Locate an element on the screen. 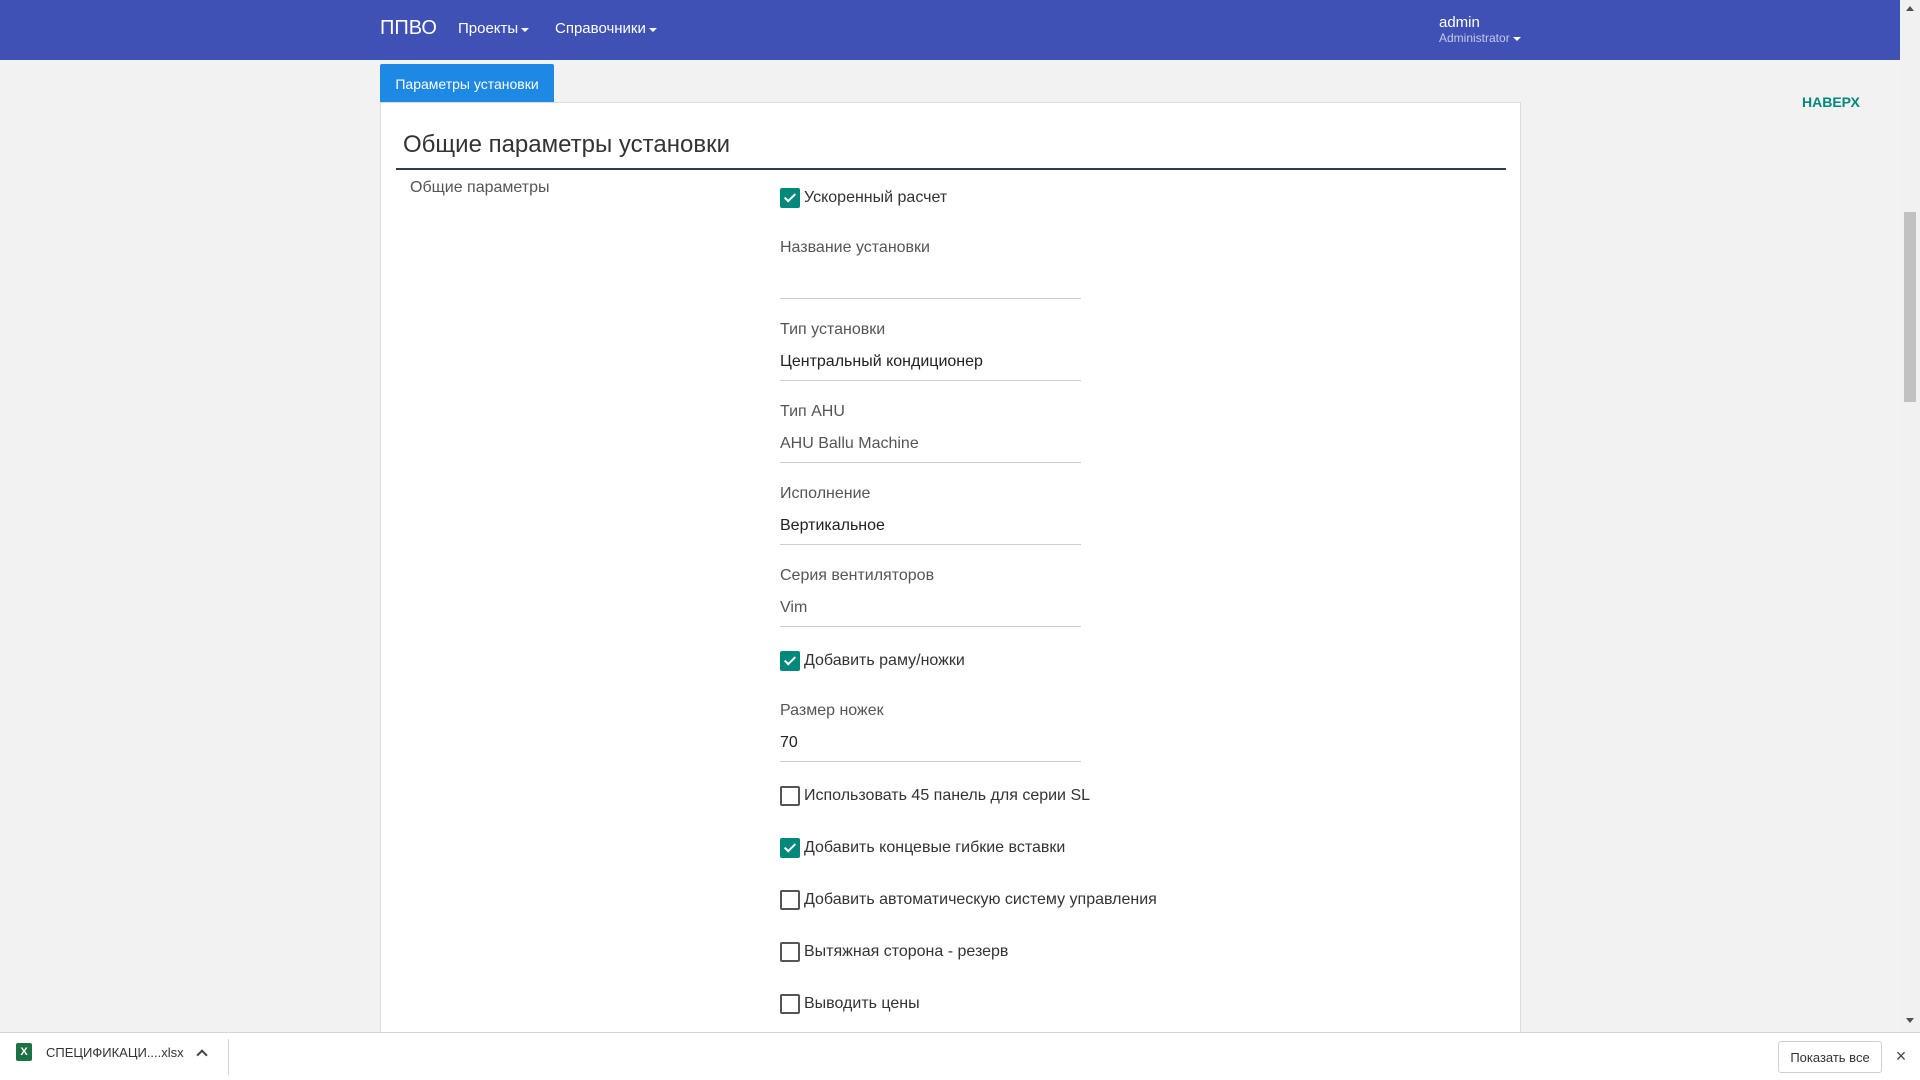  tab-unit-parameters: Параметры установки is located at coordinates (467, 83).